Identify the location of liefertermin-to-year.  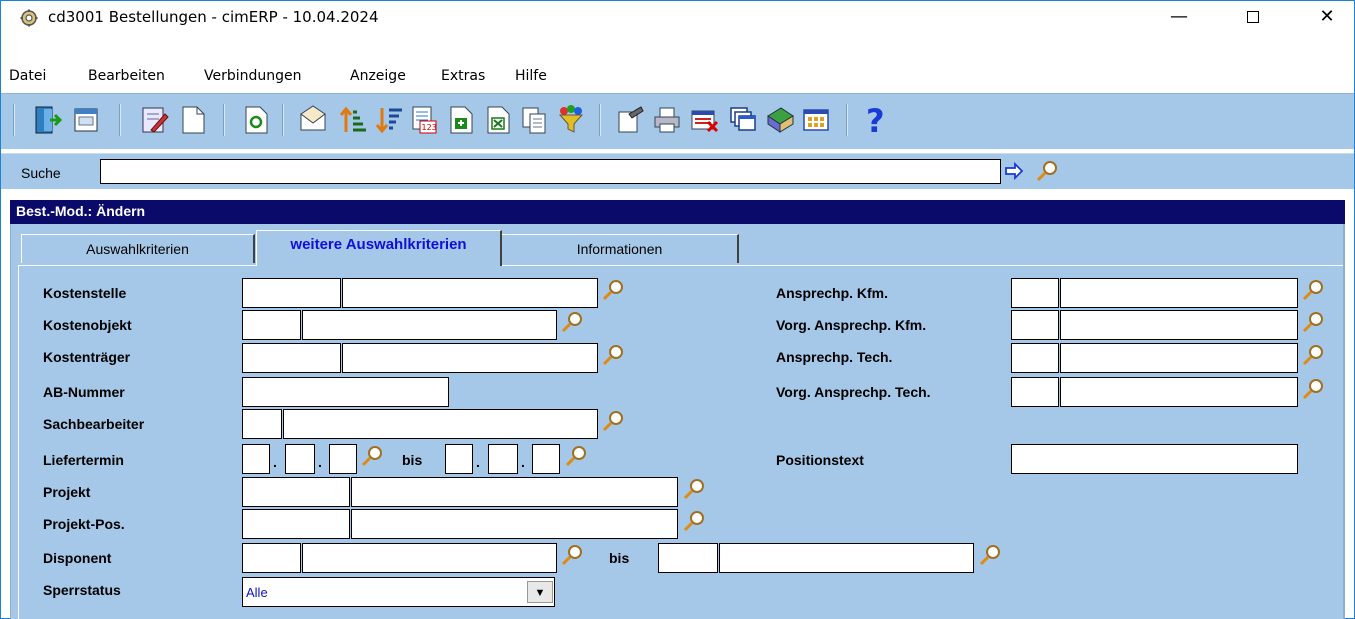
(546, 459).